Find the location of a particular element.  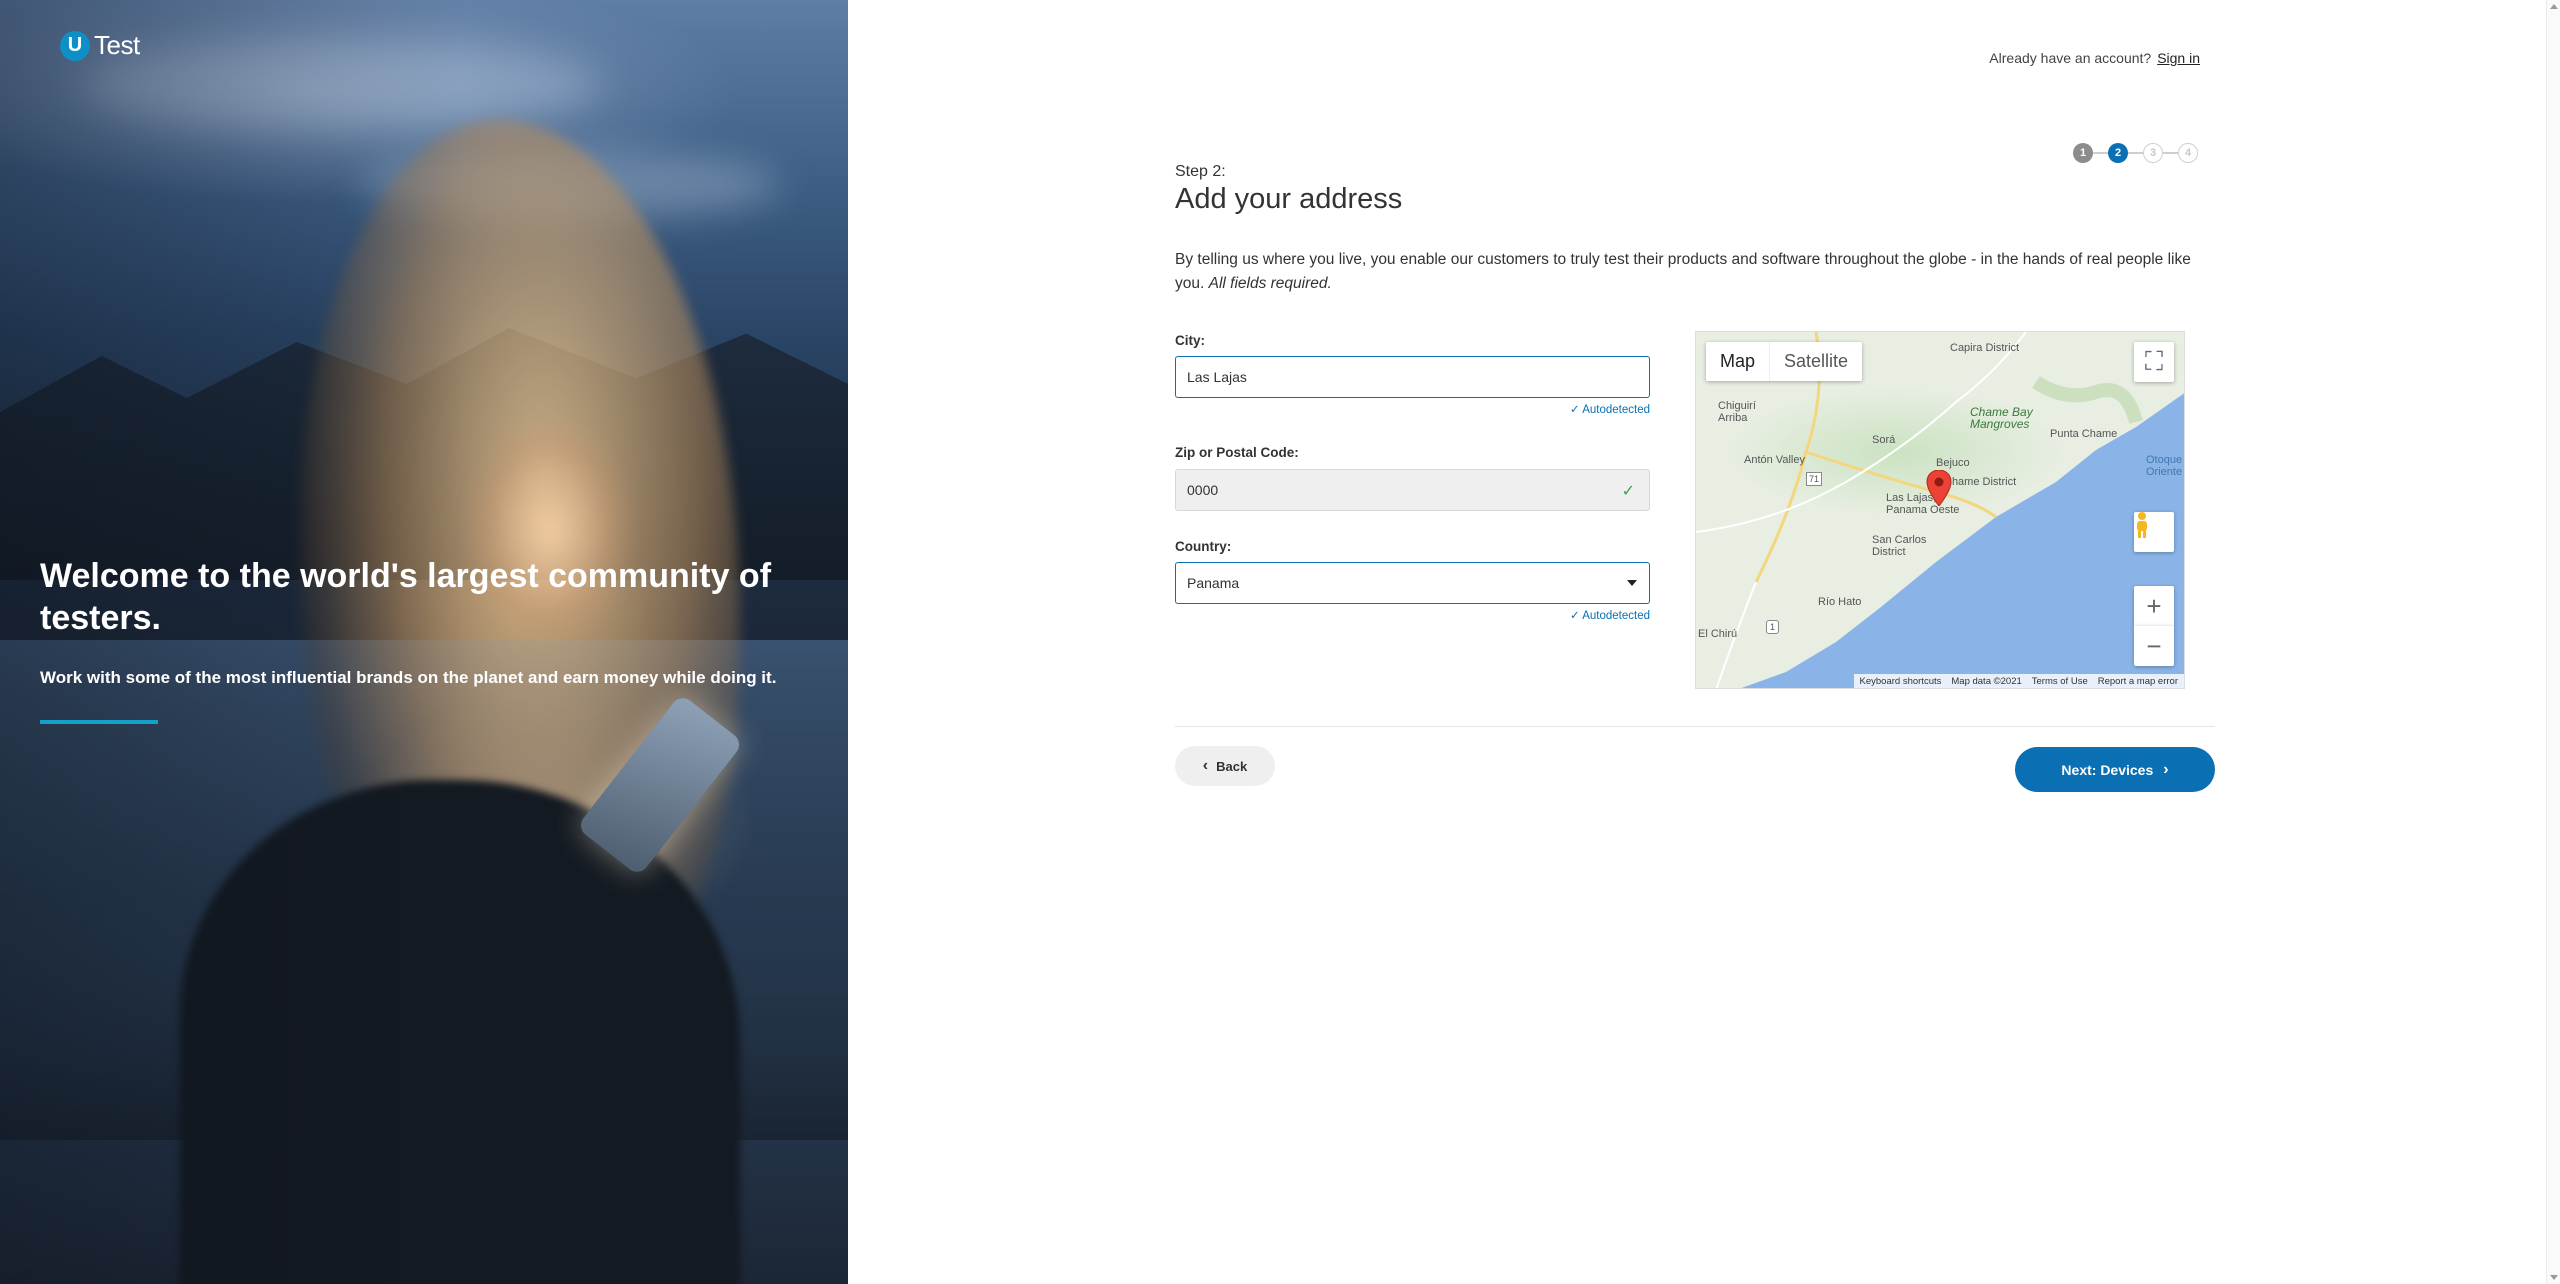

scroll-up-icon is located at coordinates (2554, 6).